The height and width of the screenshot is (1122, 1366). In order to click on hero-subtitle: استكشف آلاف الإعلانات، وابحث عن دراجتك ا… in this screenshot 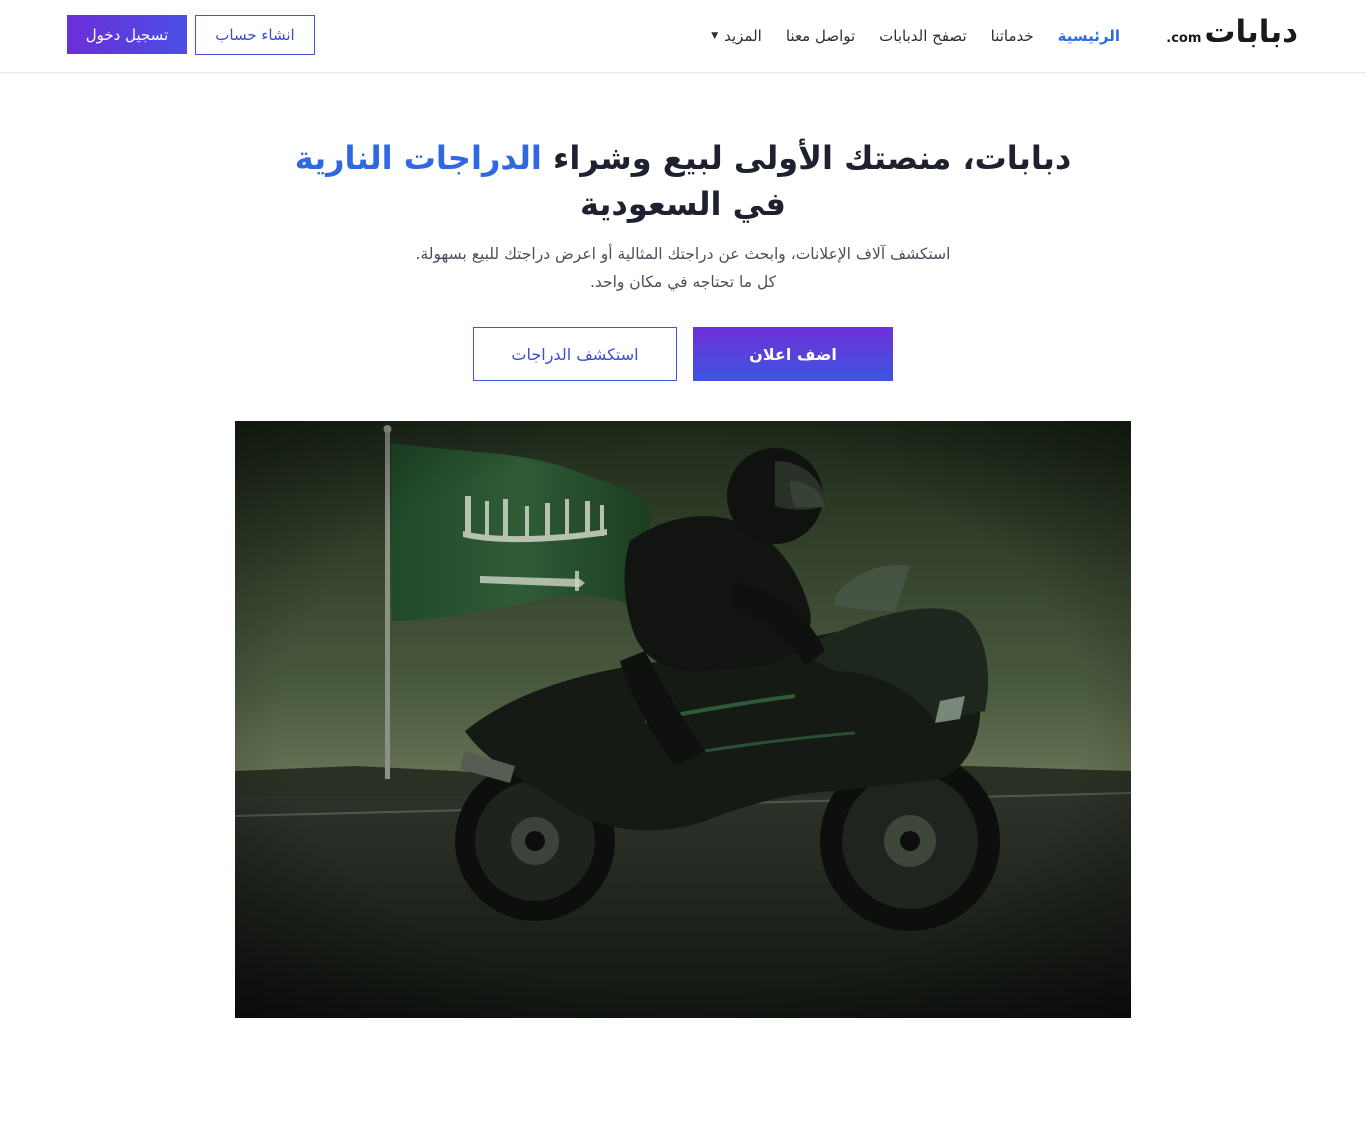, I will do `click(683, 268)`.